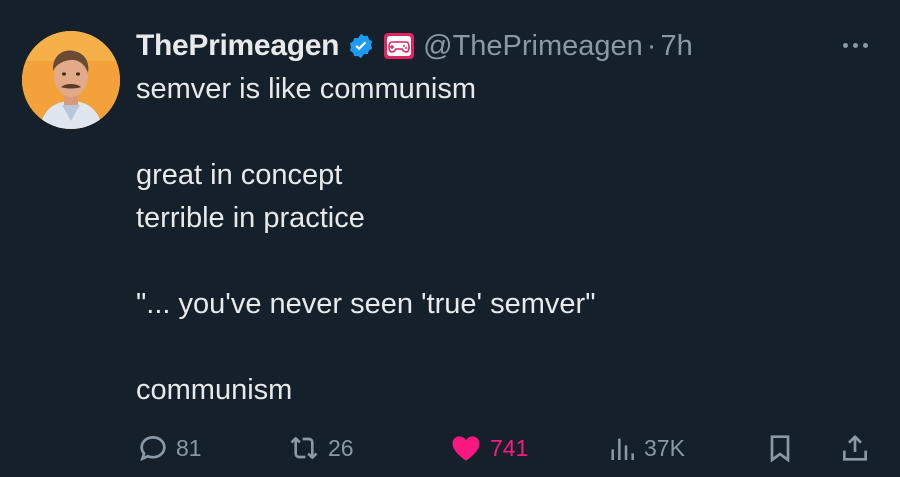 The image size is (900, 477). Describe the element at coordinates (509, 447) in the screenshot. I see `like-count: 741` at that location.